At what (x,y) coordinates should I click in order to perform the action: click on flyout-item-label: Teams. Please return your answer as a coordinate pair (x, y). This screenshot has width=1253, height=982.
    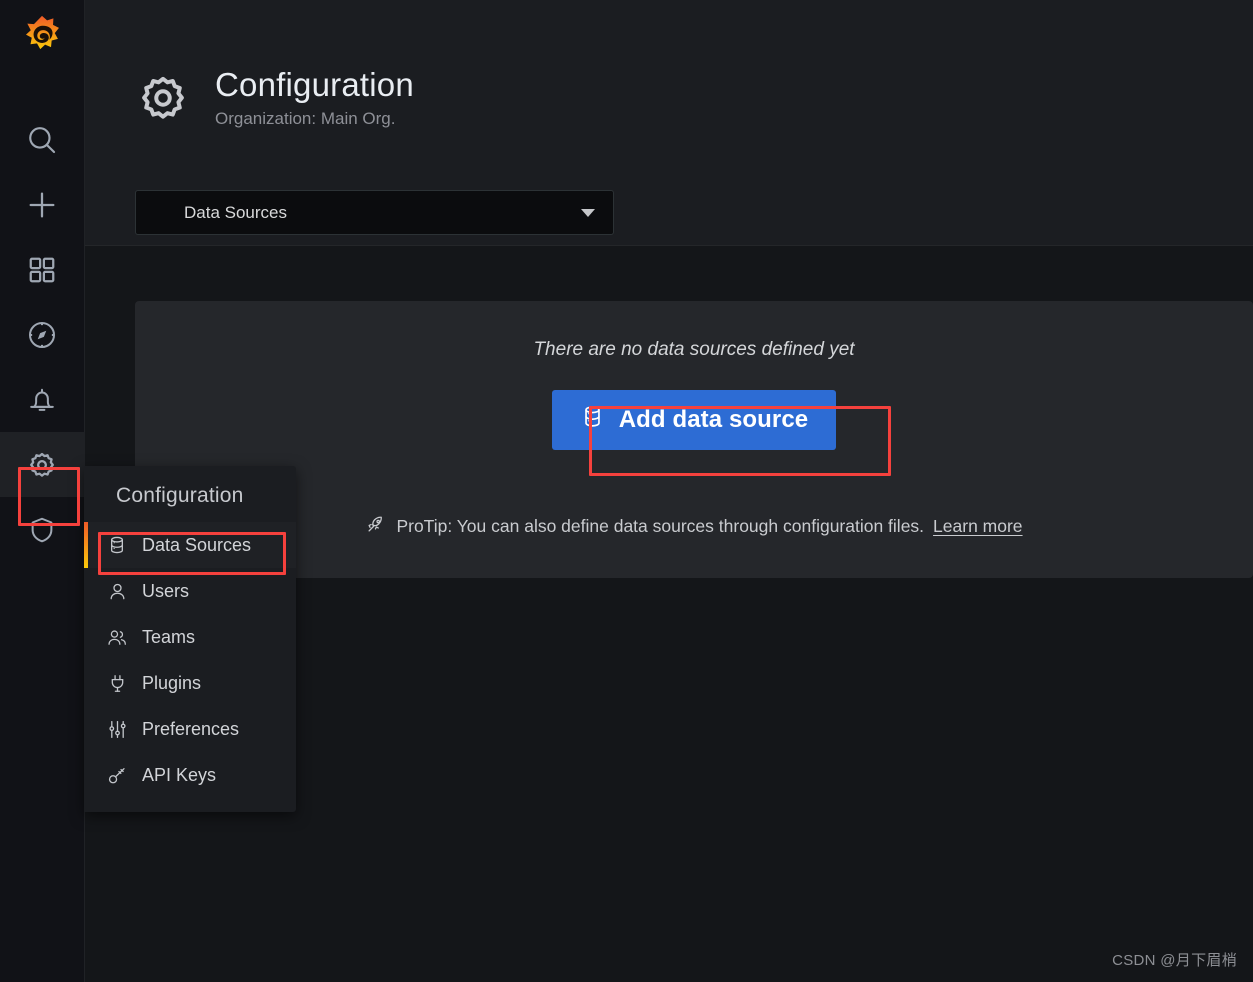
    Looking at the image, I should click on (169, 636).